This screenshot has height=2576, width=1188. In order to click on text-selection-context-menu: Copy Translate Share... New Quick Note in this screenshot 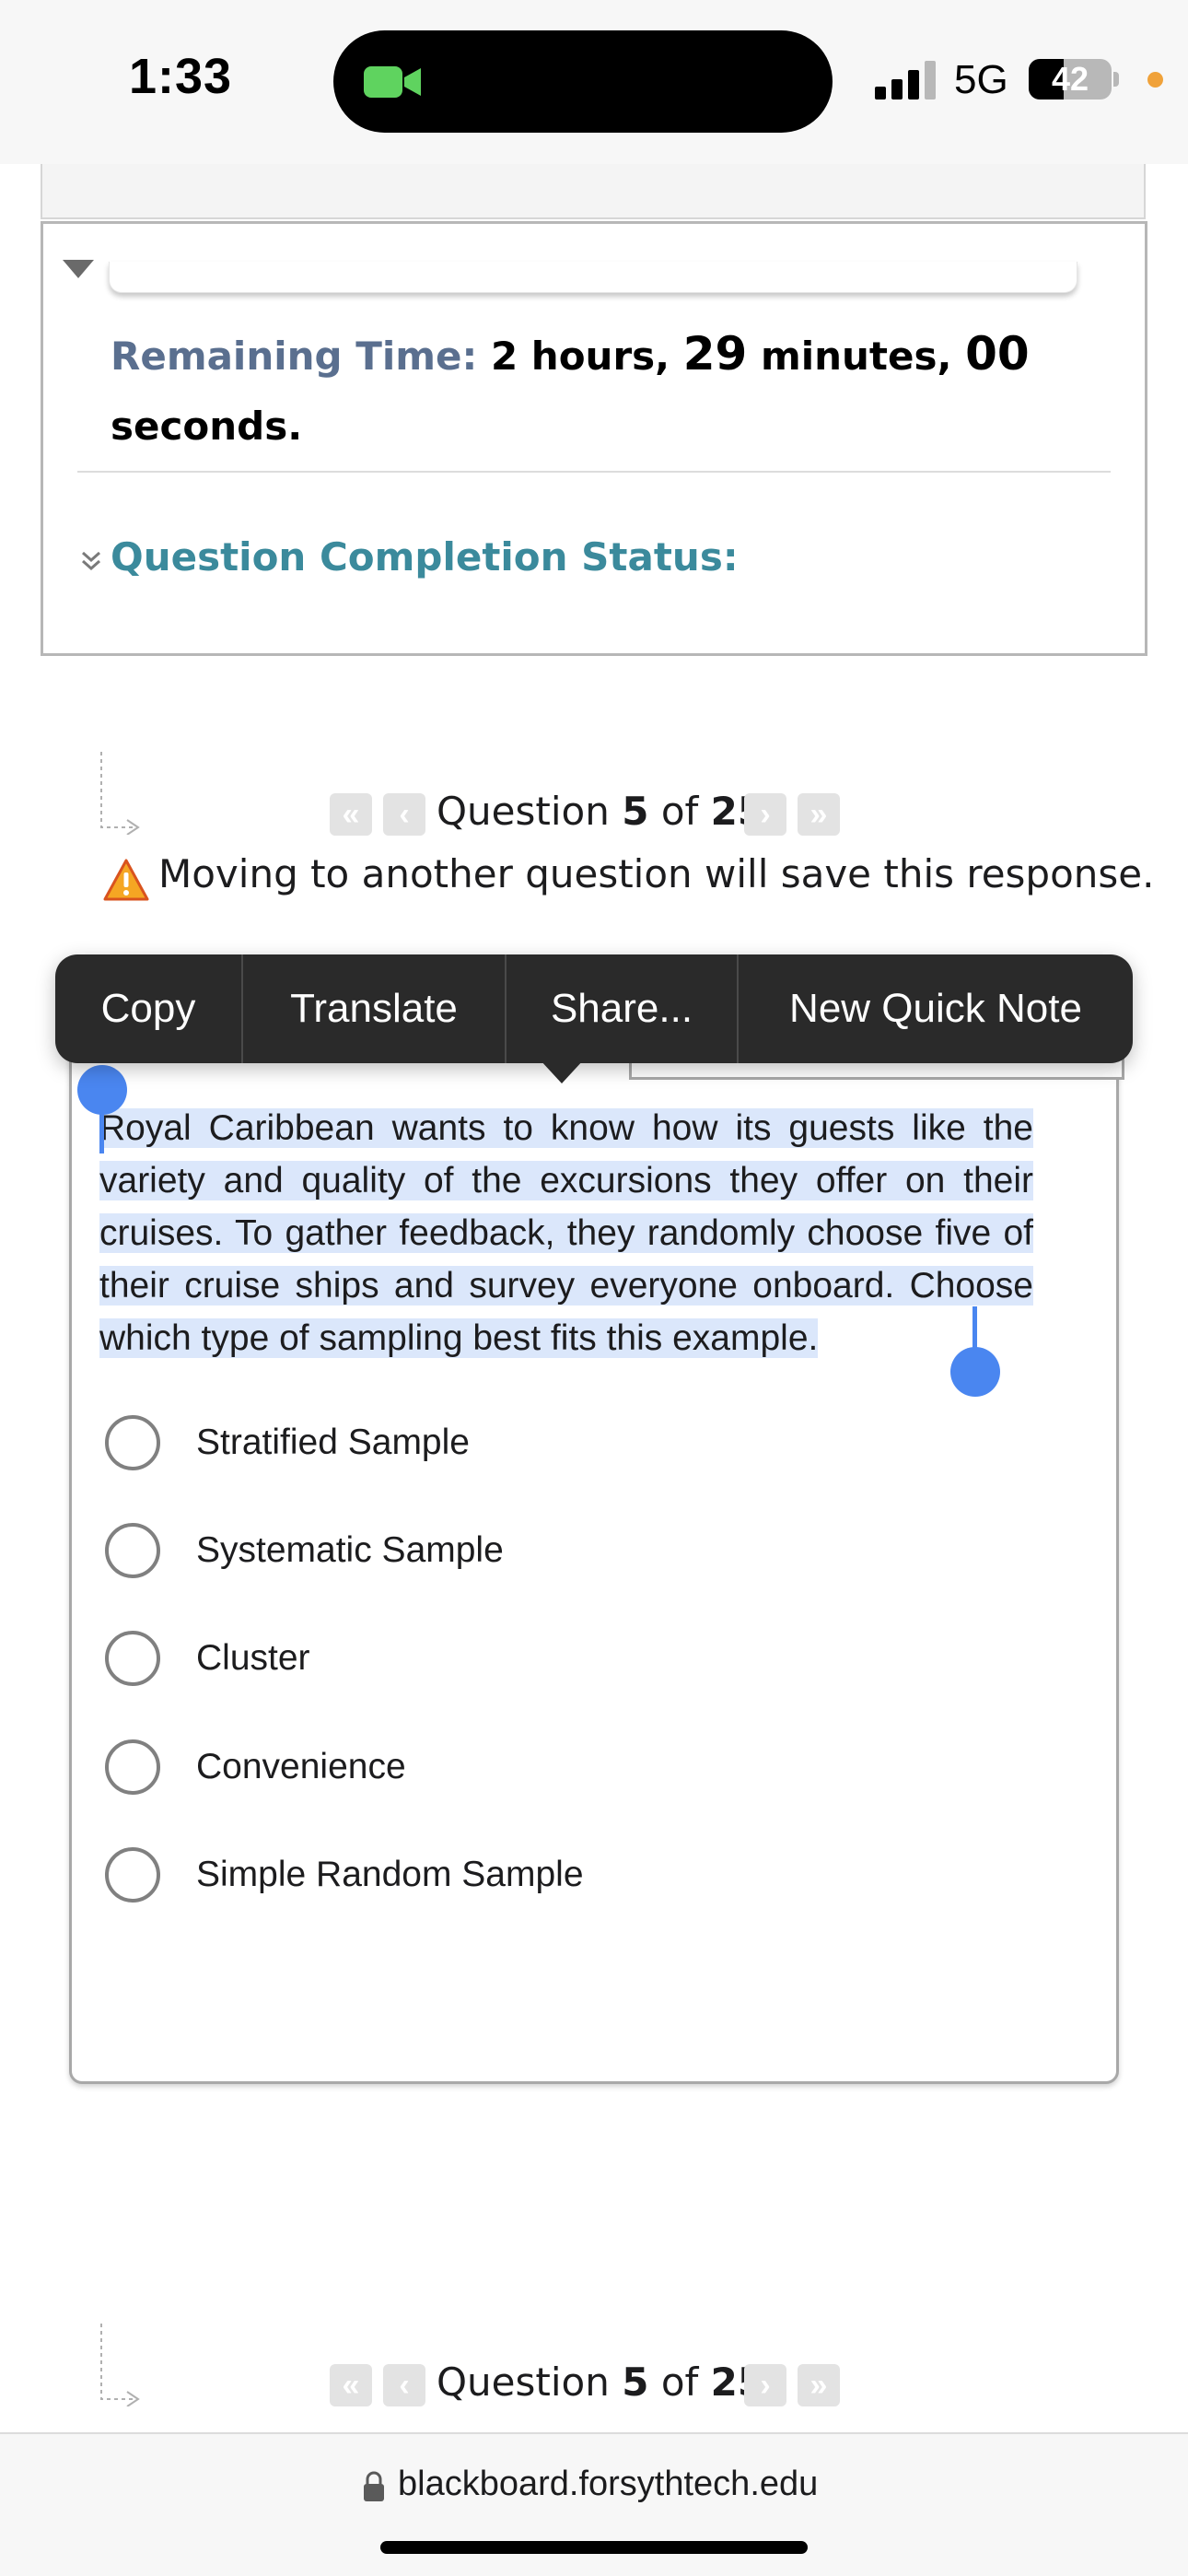, I will do `click(594, 1008)`.